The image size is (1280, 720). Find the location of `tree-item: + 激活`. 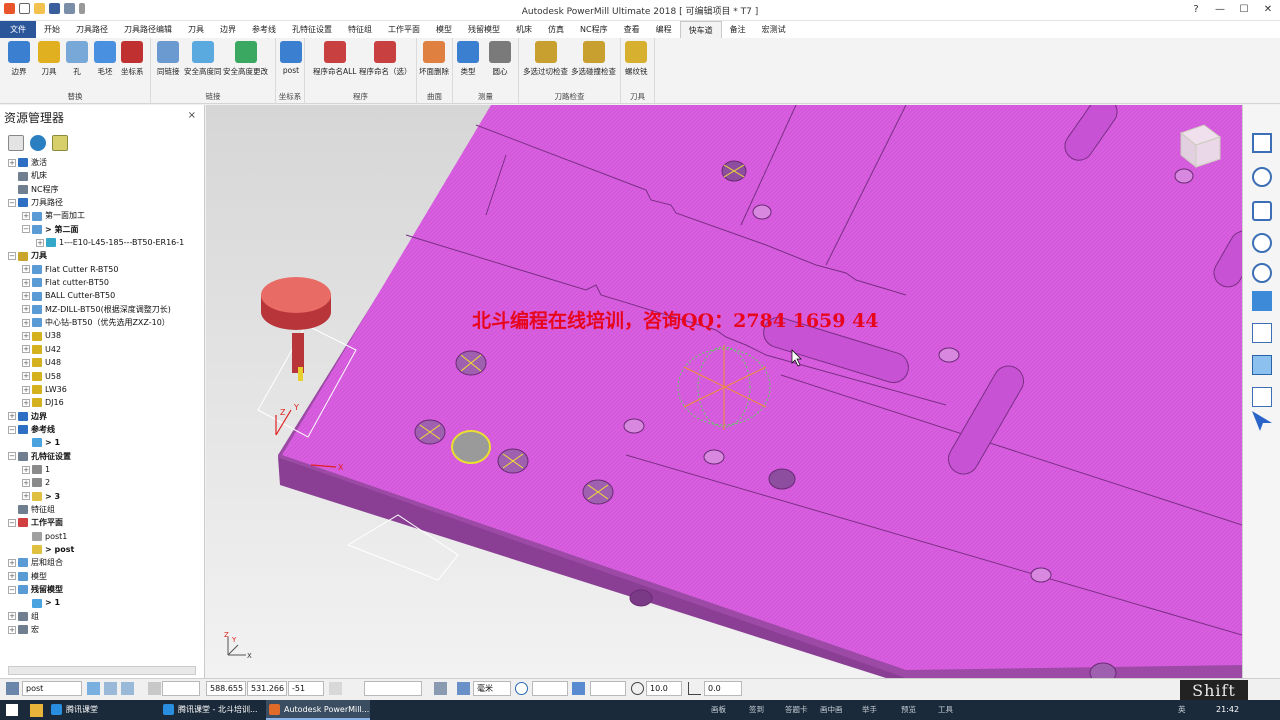

tree-item: + 激活 is located at coordinates (102, 162).